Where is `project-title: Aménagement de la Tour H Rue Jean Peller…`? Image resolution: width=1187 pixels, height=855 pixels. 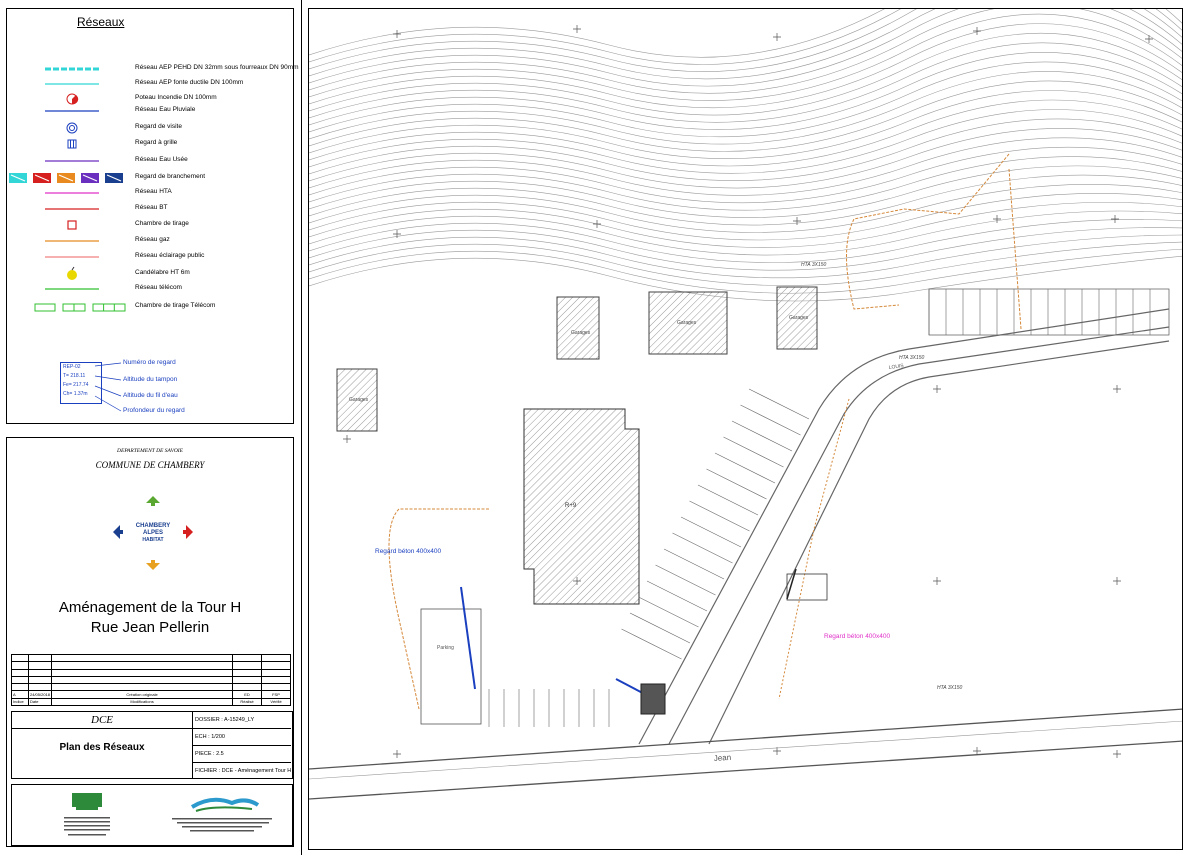 project-title: Aménagement de la Tour H Rue Jean Peller… is located at coordinates (150, 618).